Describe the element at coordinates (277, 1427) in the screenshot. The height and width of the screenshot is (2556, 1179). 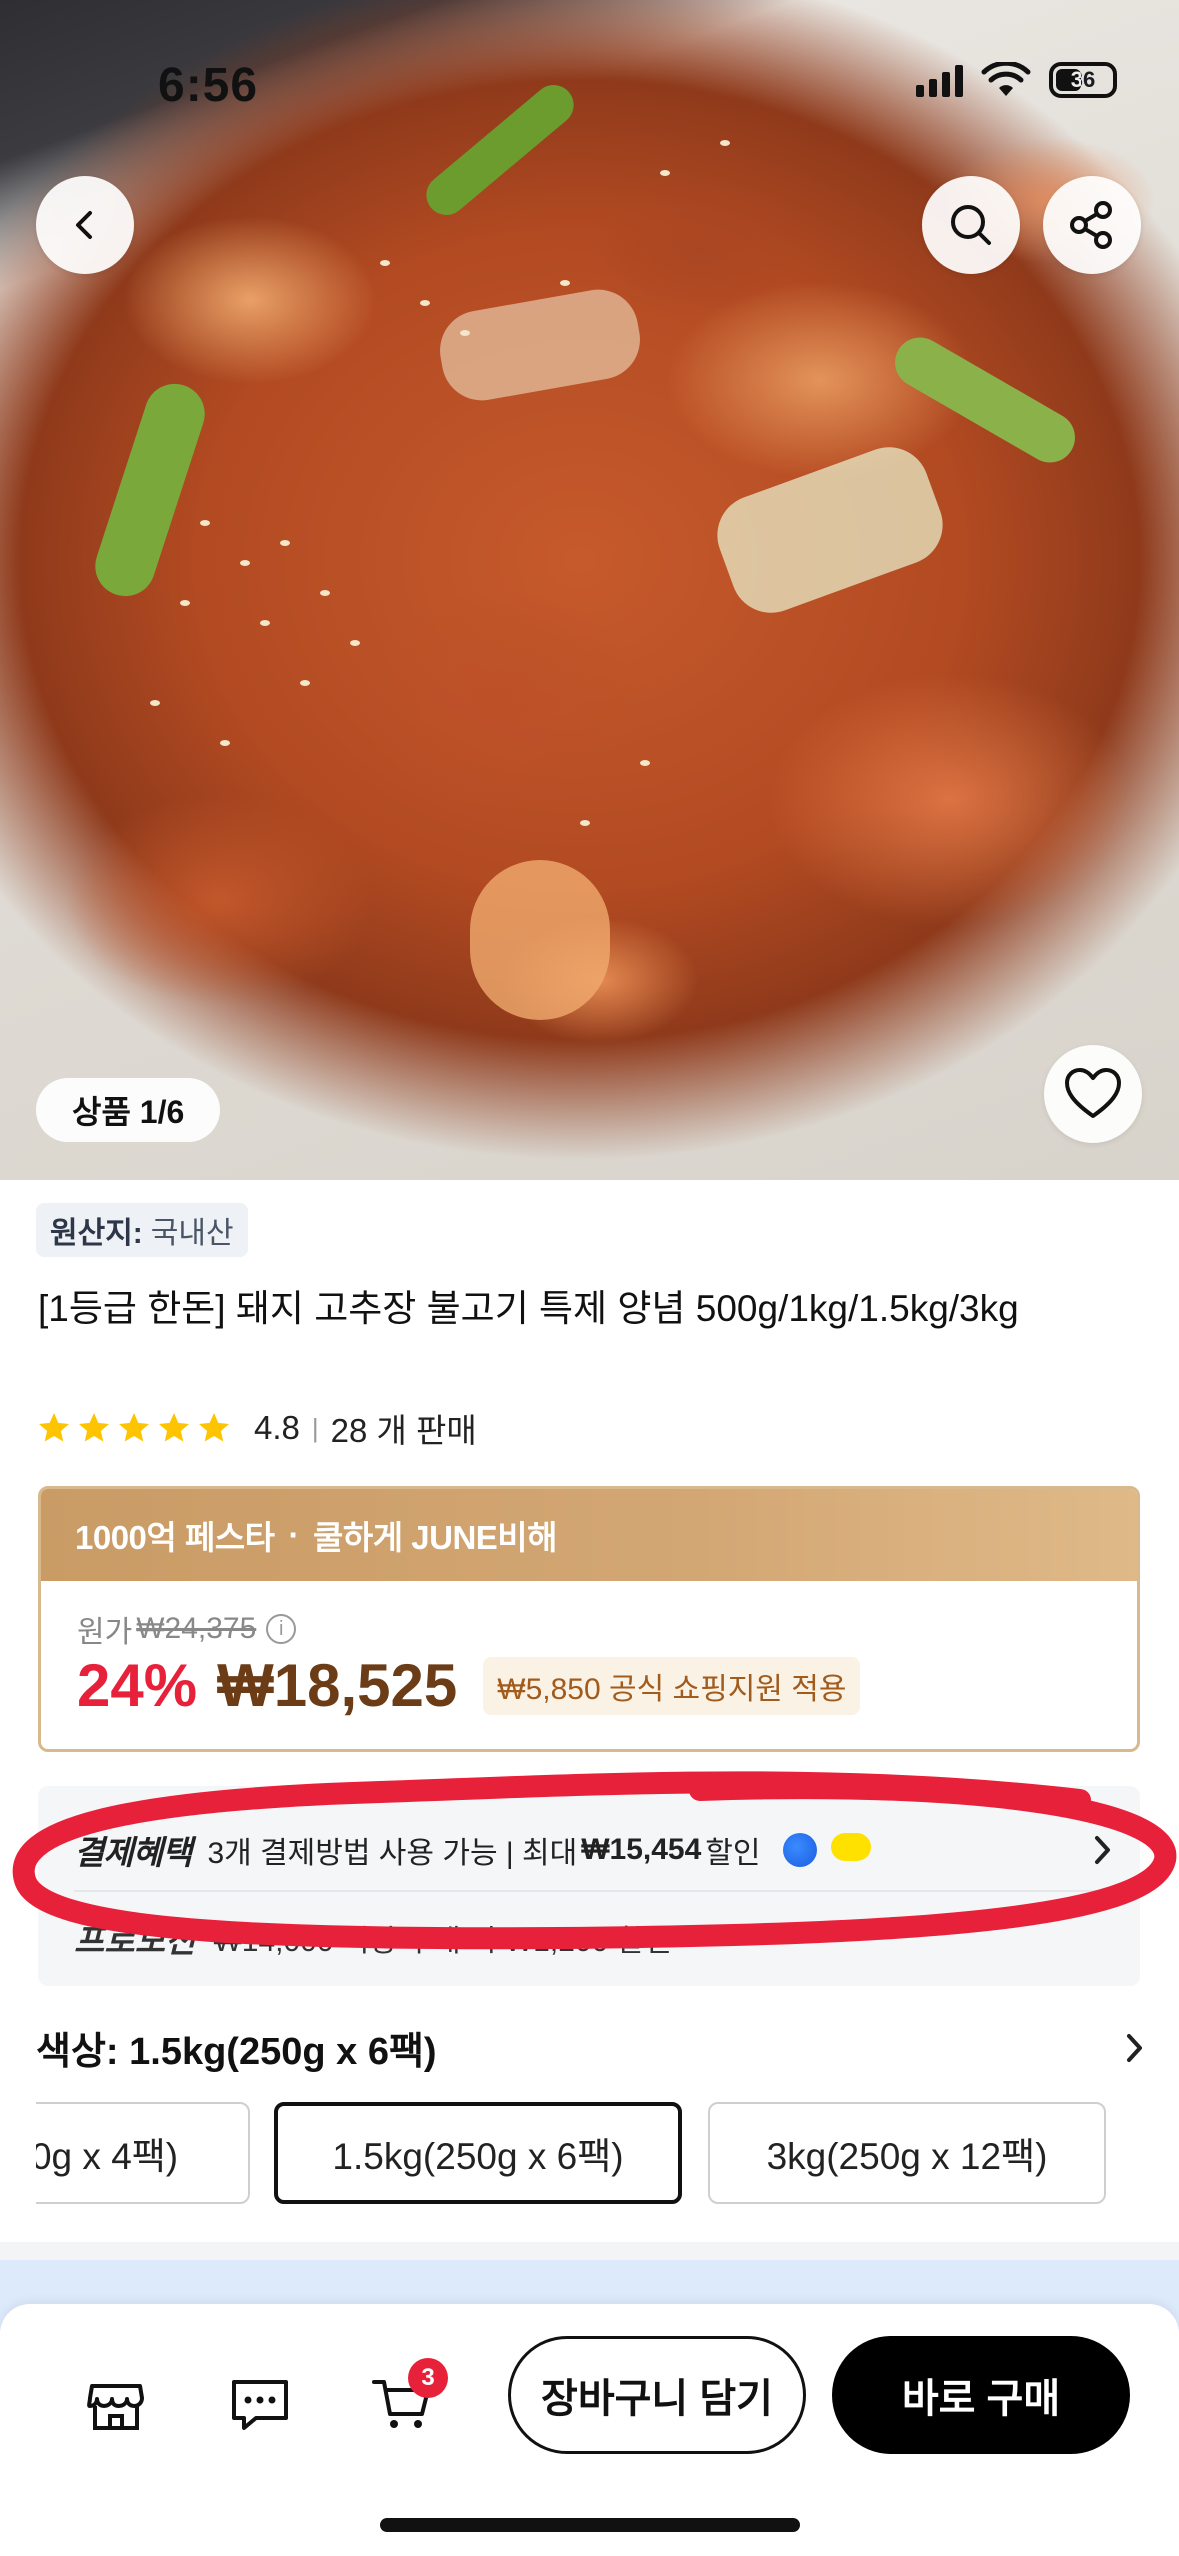
I see `rating-value: 4.8` at that location.